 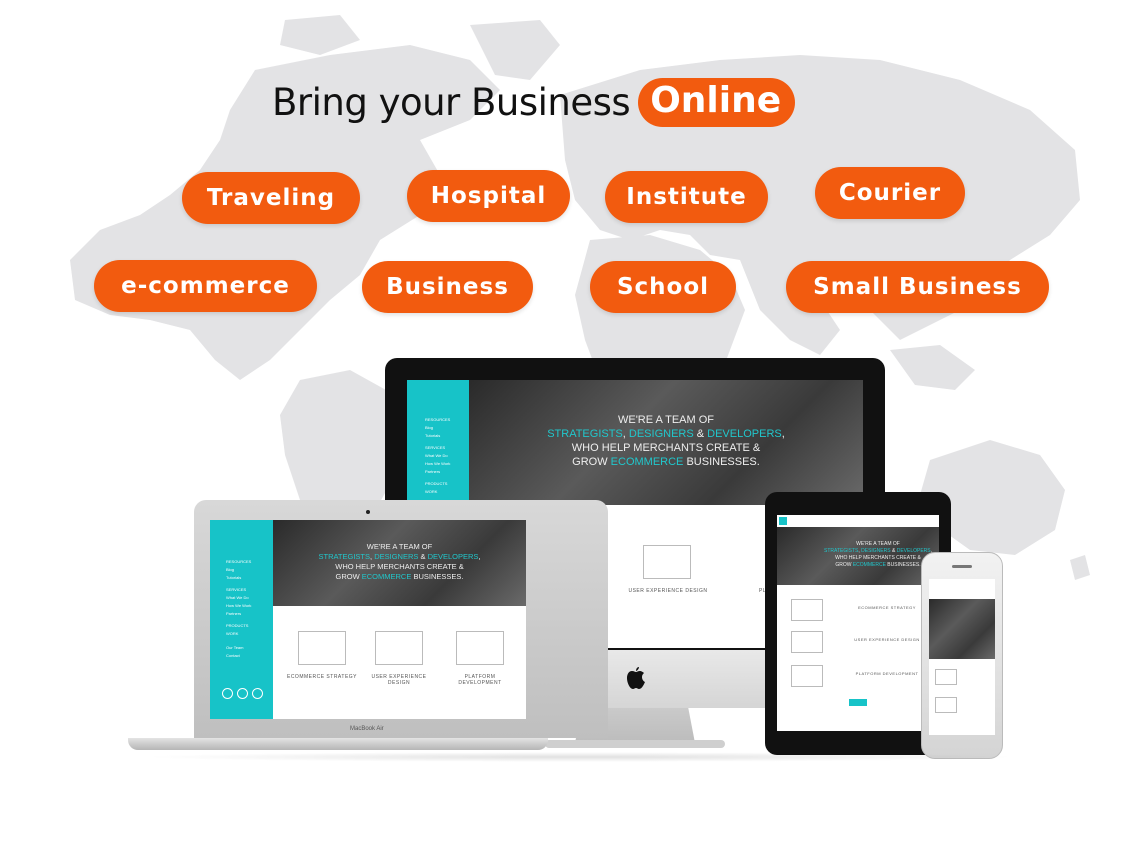 I want to click on social-icons, so click(x=242, y=693).